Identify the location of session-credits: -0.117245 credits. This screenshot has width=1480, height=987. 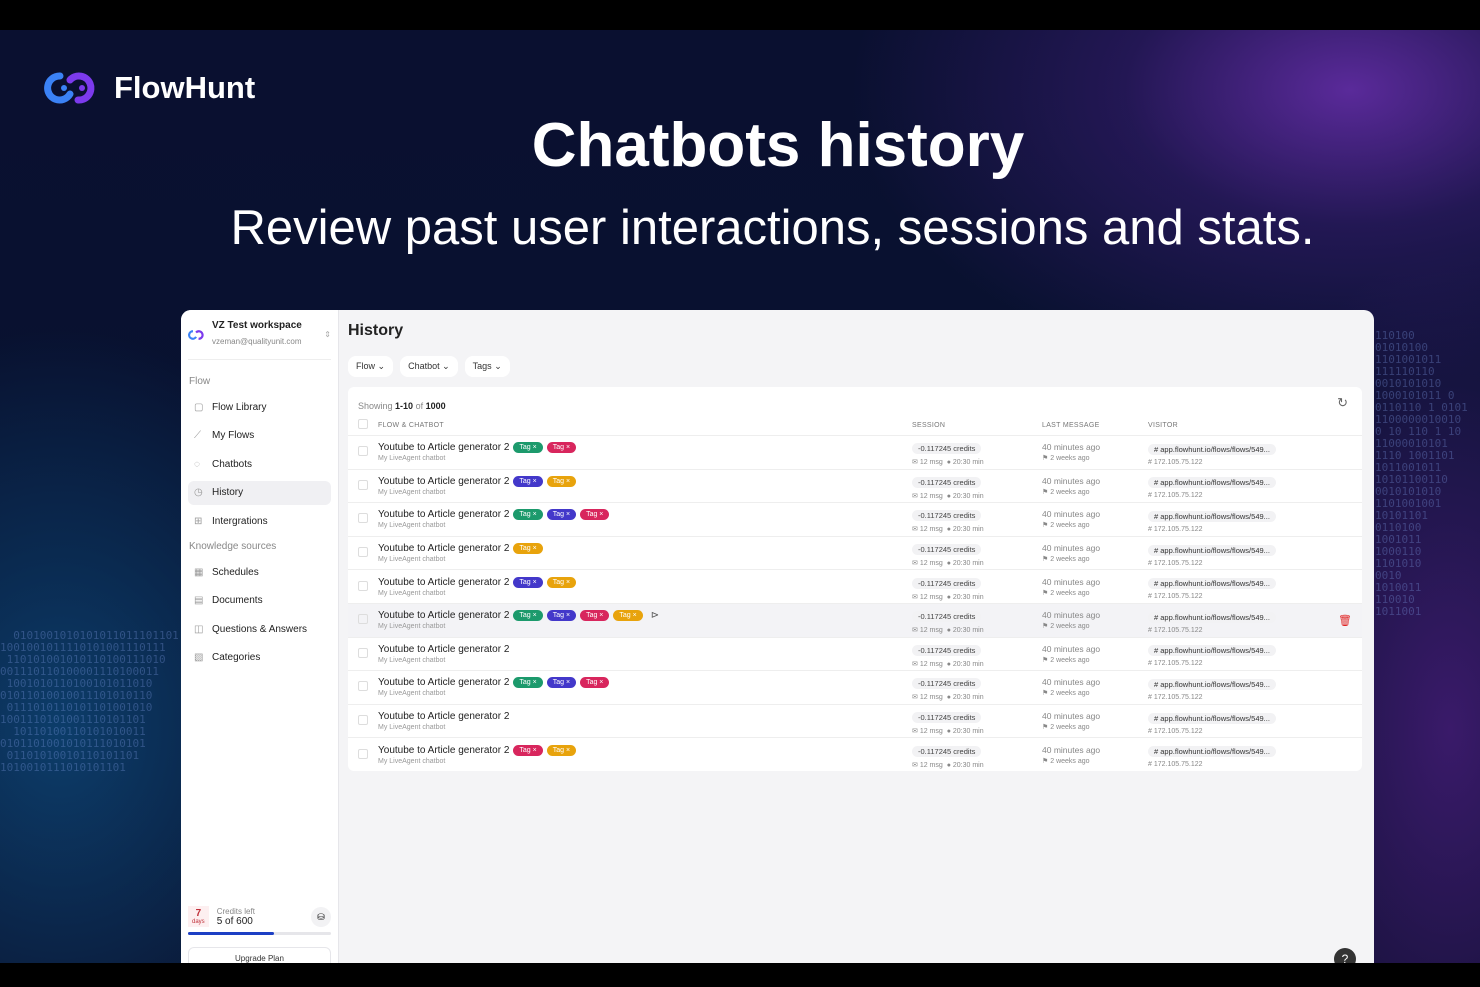
(947, 650).